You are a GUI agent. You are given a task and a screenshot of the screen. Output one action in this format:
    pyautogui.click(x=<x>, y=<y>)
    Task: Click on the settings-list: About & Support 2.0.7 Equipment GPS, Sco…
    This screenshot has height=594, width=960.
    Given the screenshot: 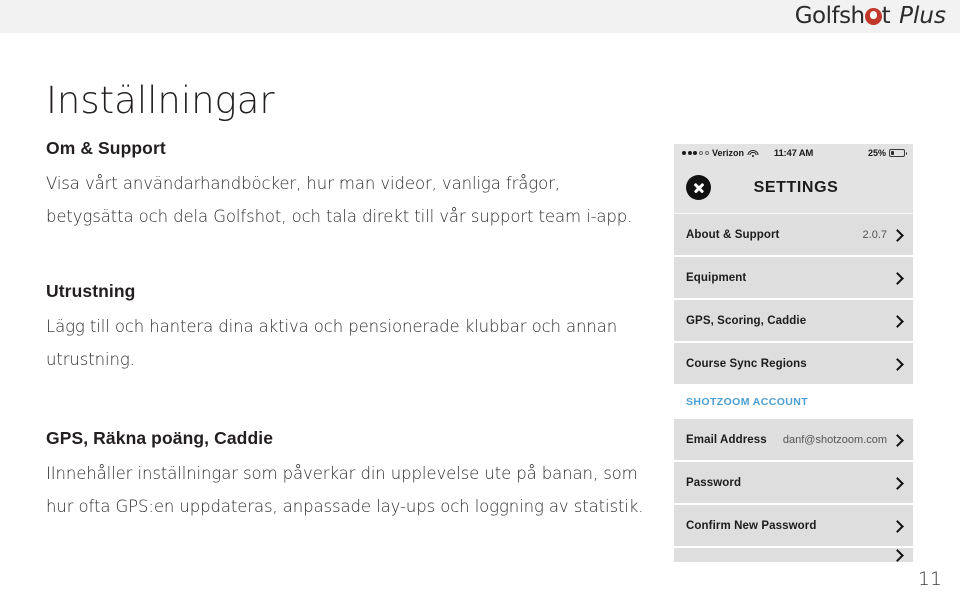 What is the action you would take?
    pyautogui.click(x=793, y=388)
    